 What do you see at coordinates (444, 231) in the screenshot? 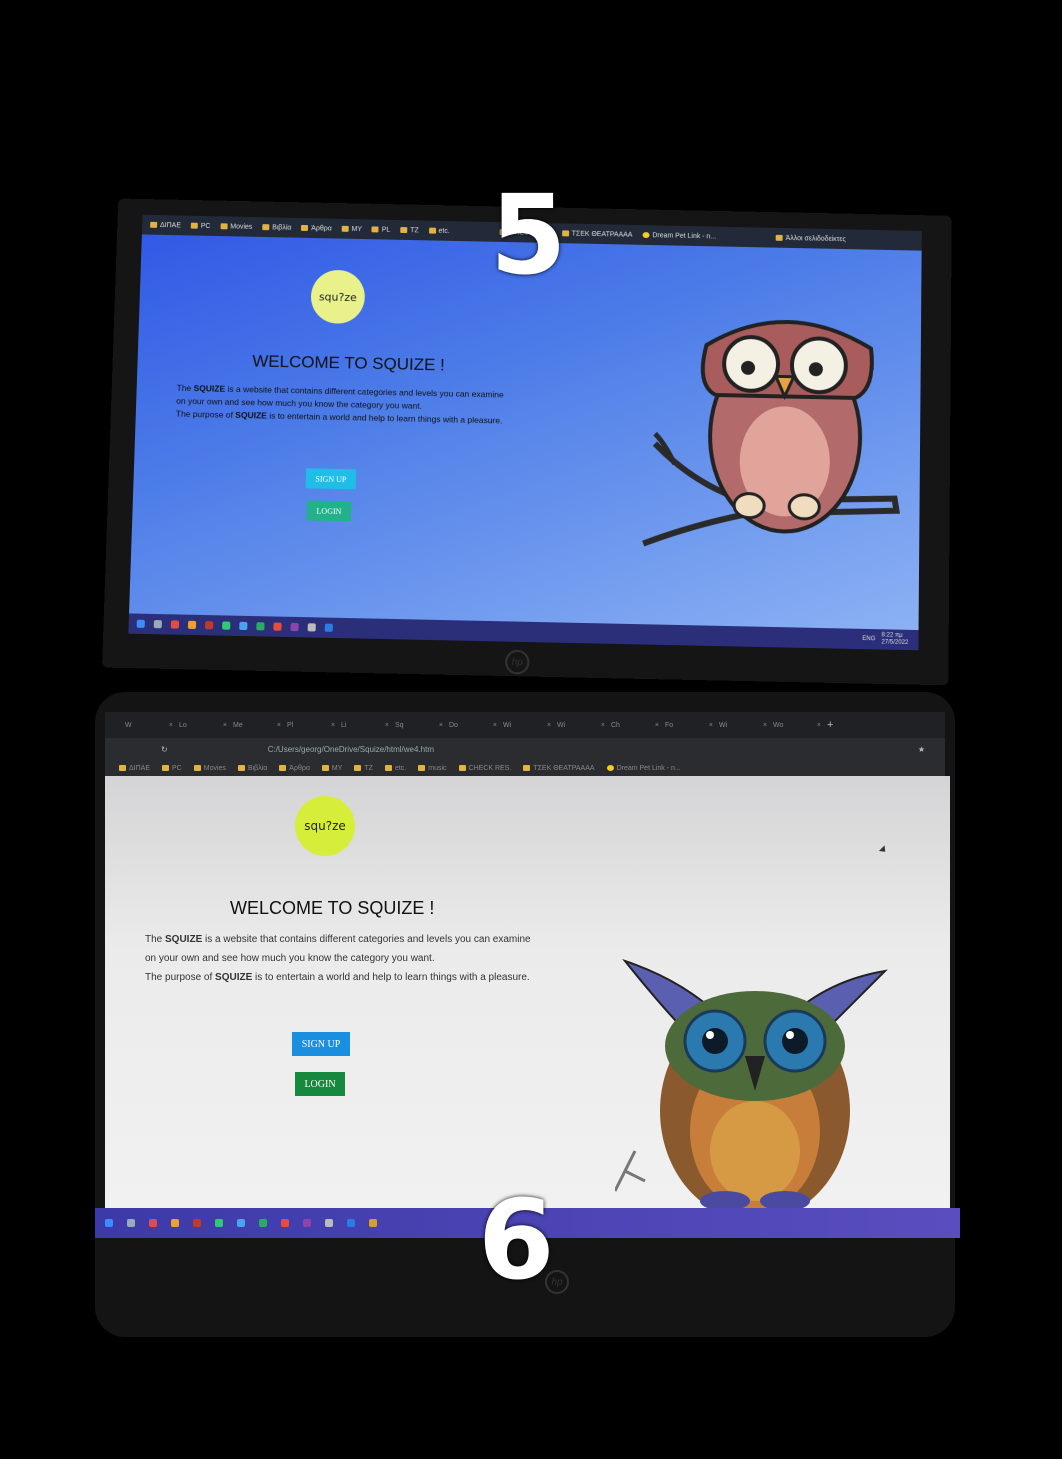
I see `bookmark-label: etc.` at bounding box center [444, 231].